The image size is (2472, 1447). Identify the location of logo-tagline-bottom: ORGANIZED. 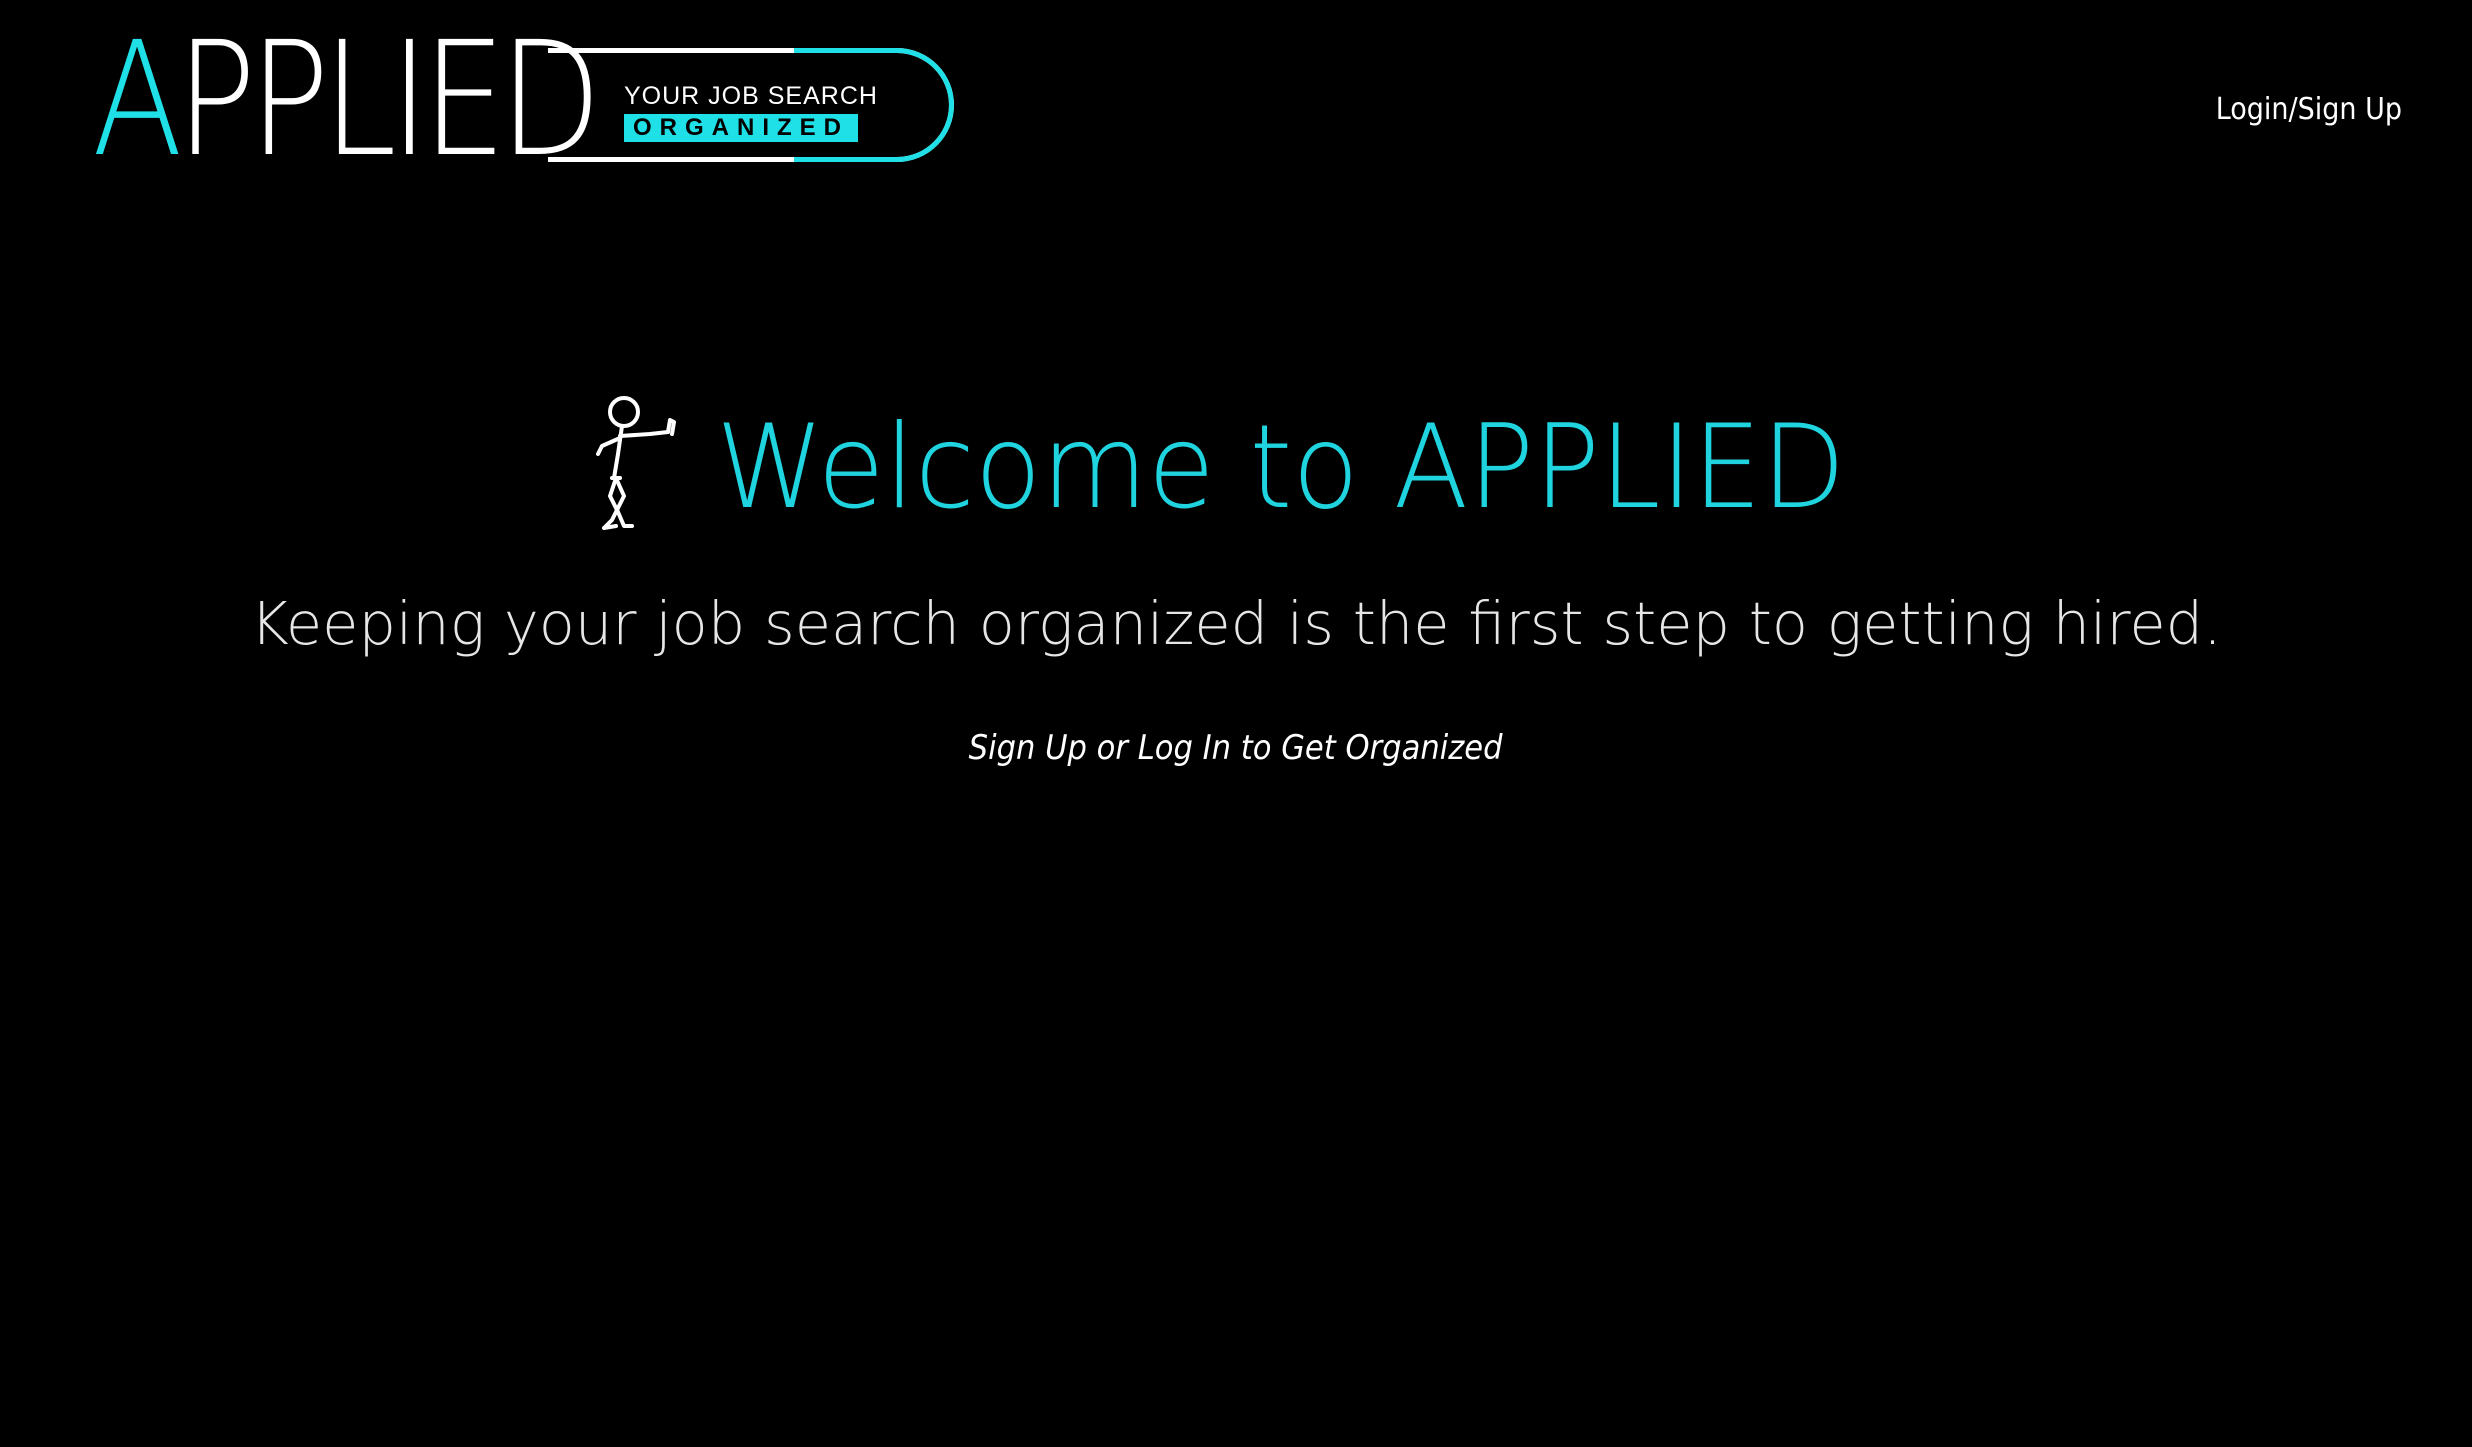
(741, 128).